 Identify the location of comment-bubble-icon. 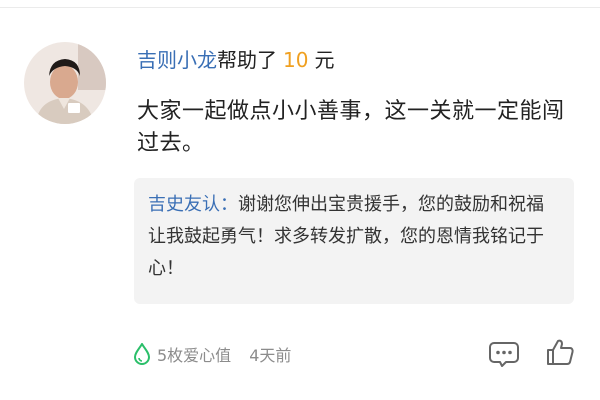
(504, 354).